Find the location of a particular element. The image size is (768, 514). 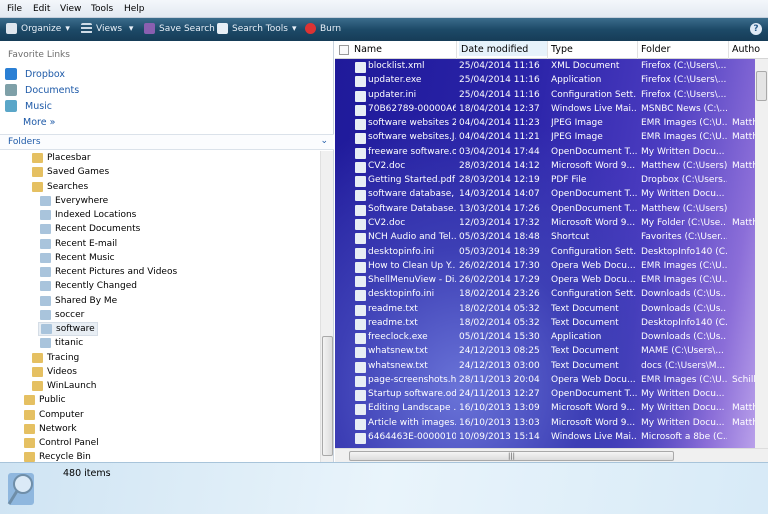

select-all-checkbox is located at coordinates (344, 50).